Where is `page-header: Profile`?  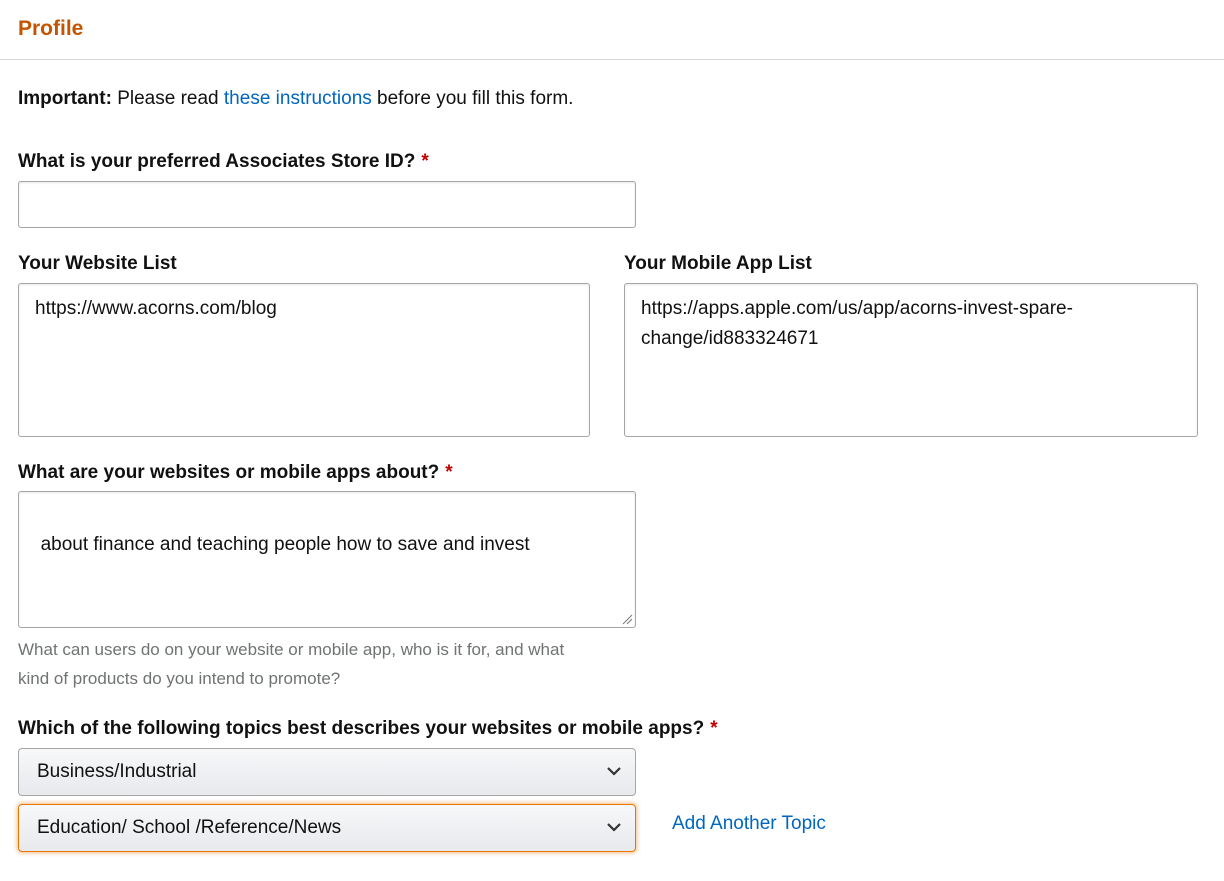 page-header: Profile is located at coordinates (612, 30).